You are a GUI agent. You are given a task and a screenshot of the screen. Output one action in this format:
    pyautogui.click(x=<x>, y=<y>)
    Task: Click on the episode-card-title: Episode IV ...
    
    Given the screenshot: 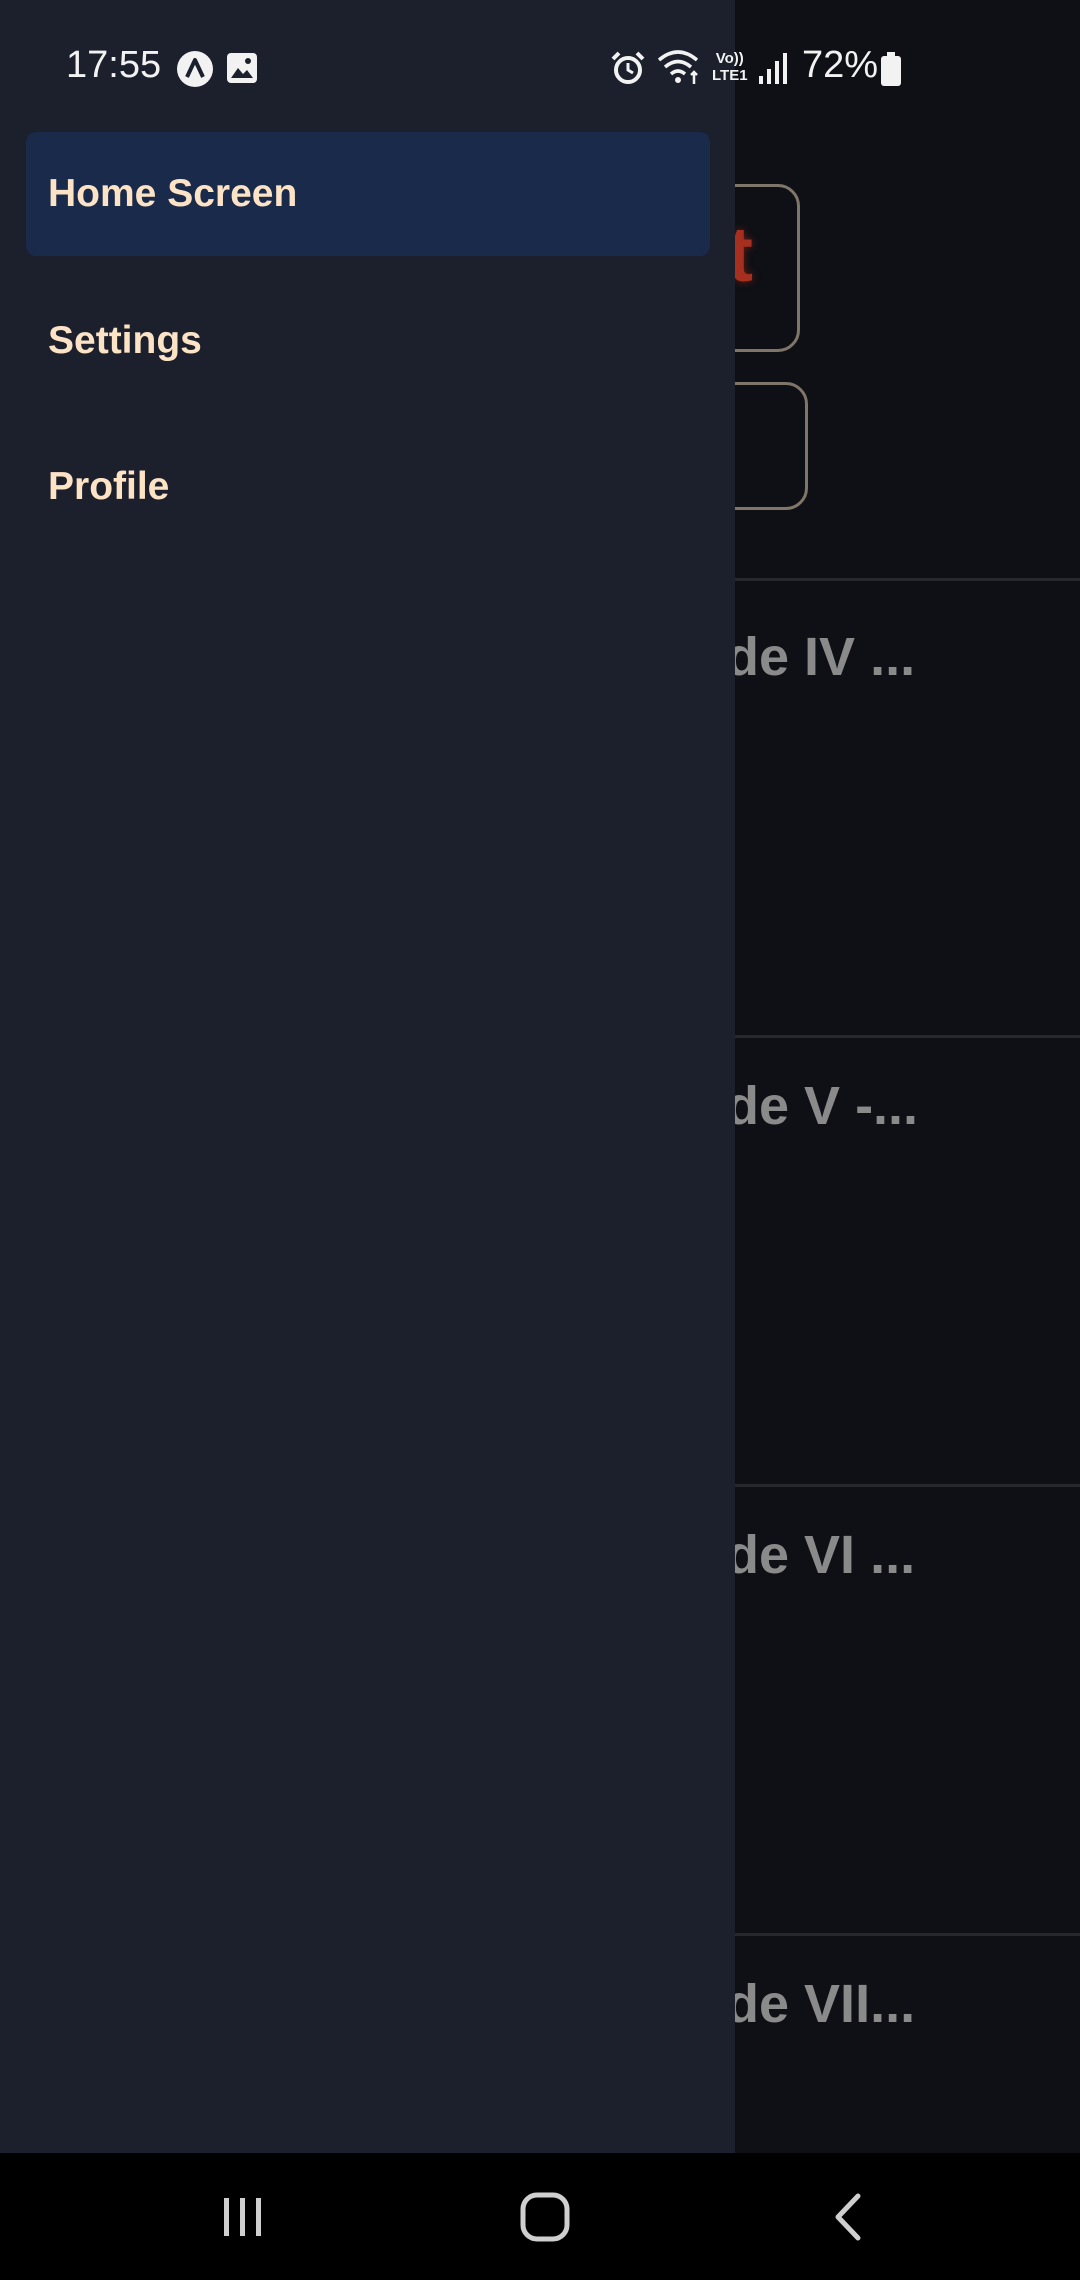 What is the action you would take?
    pyautogui.click(x=907, y=657)
    